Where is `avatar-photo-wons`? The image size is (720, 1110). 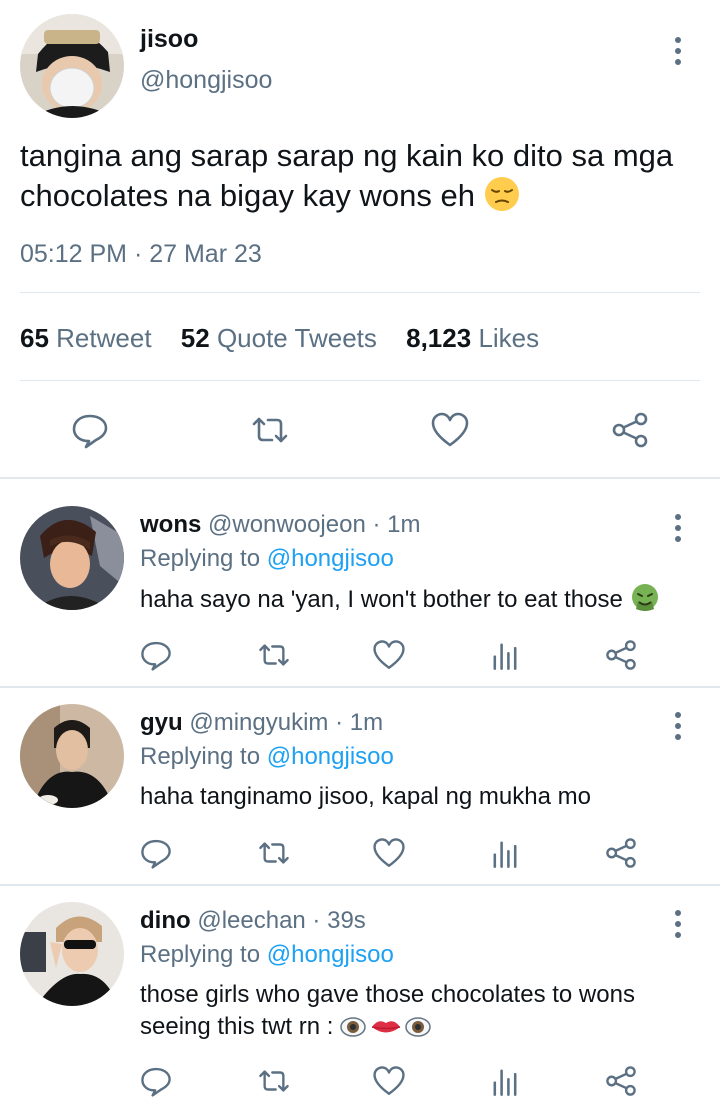
avatar-photo-wons is located at coordinates (72, 558).